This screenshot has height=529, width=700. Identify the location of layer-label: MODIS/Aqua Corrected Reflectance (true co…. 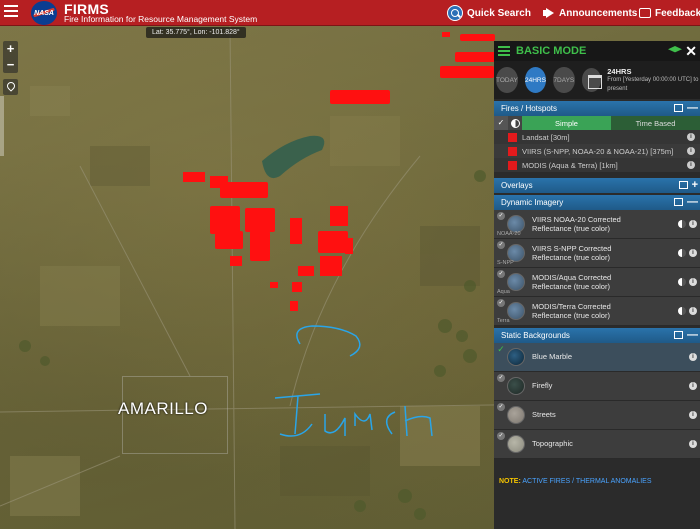
(572, 282).